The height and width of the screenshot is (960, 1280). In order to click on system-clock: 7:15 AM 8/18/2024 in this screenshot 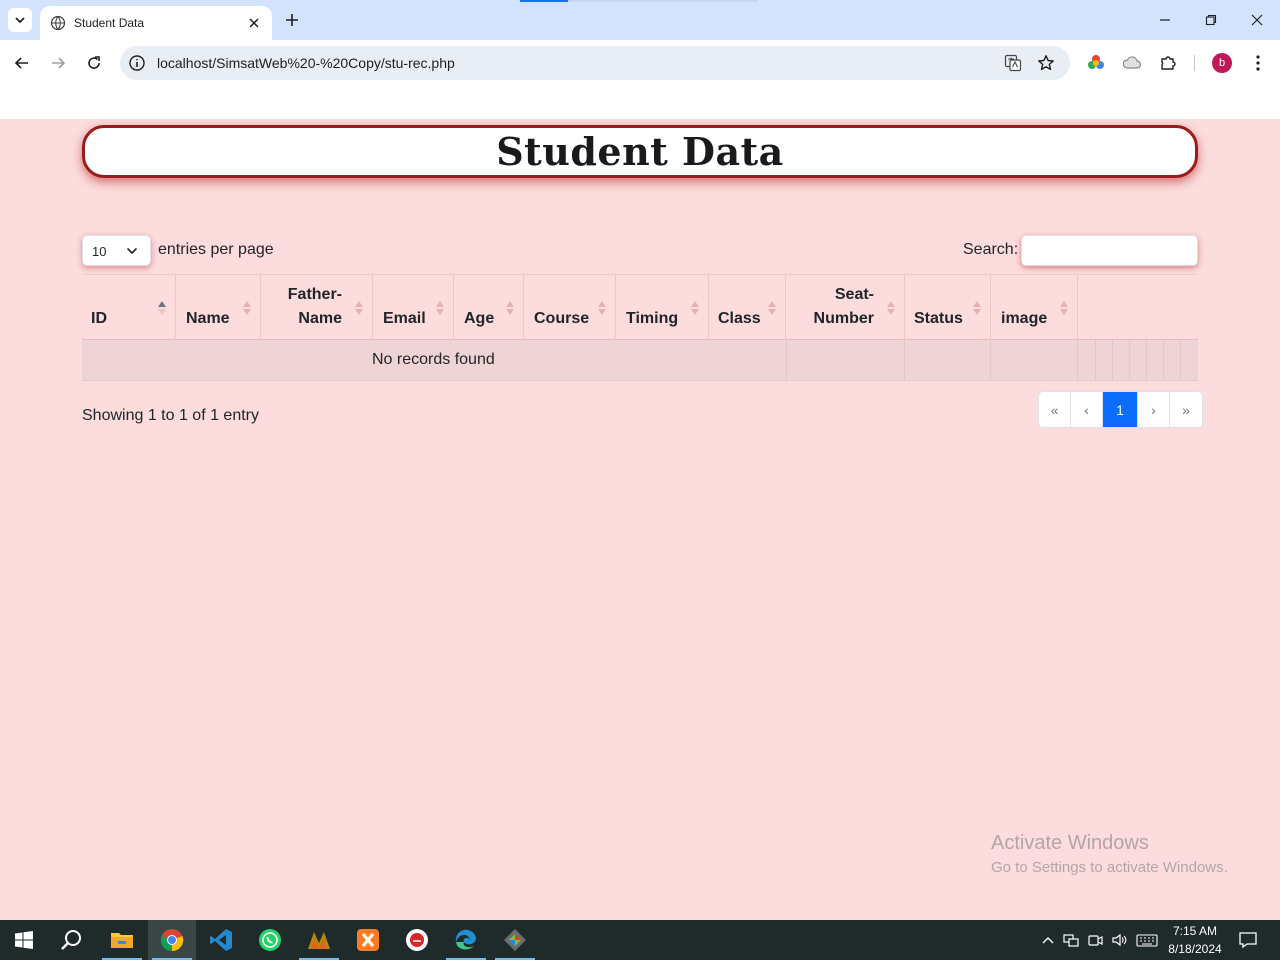, I will do `click(1195, 940)`.